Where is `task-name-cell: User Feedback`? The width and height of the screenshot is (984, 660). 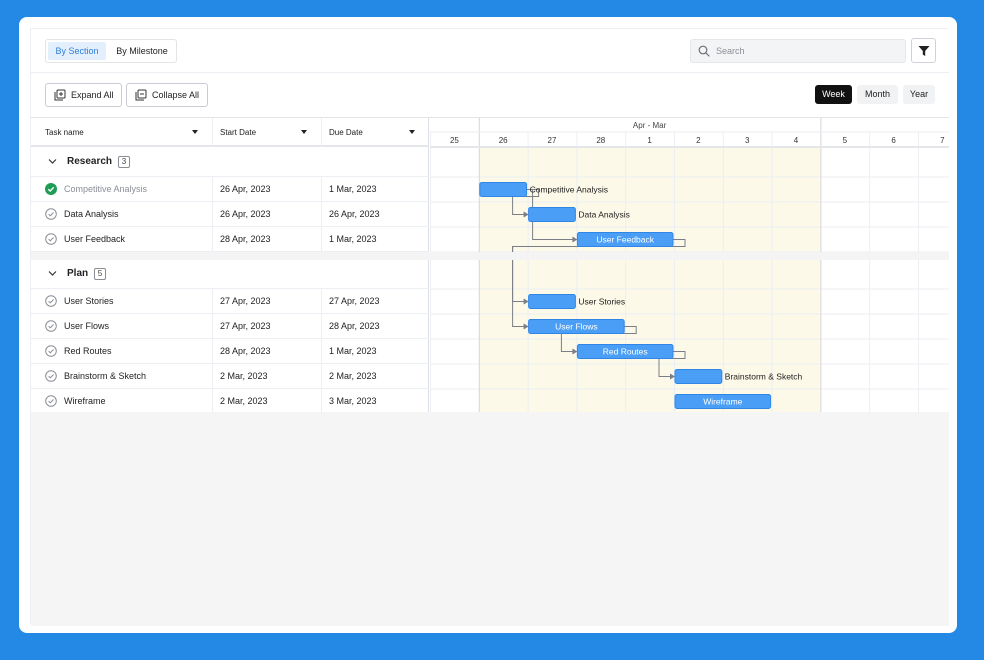
task-name-cell: User Feedback is located at coordinates (128, 239).